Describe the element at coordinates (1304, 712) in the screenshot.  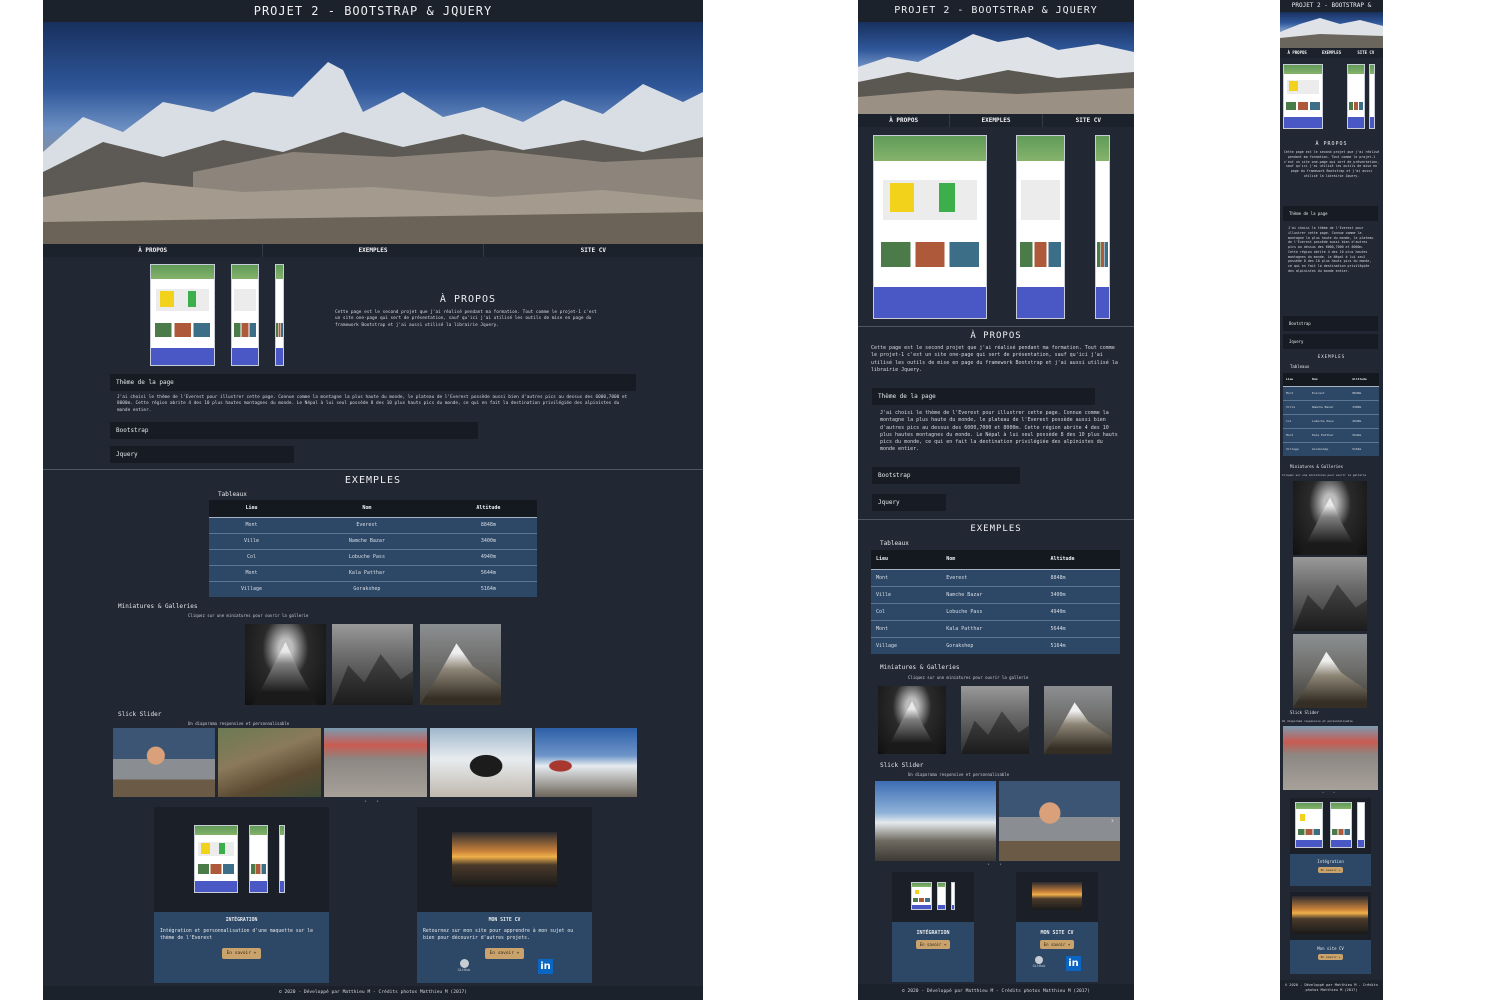
I see `slider-label: Slick Slider` at that location.